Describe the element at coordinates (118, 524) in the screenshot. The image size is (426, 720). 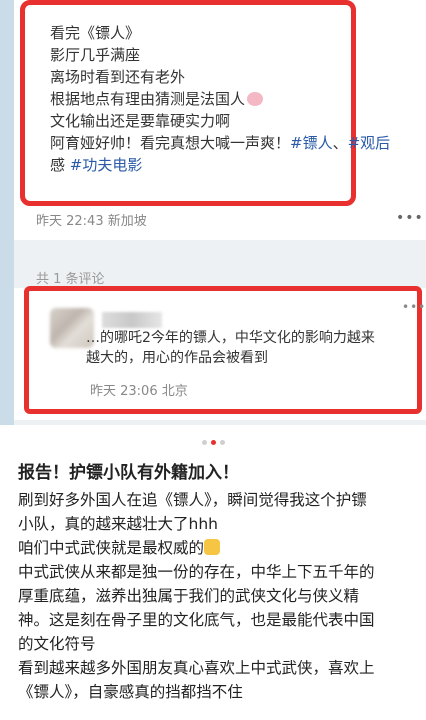
I see `article-line: 小队，真的越来越壮大了hhh` at that location.